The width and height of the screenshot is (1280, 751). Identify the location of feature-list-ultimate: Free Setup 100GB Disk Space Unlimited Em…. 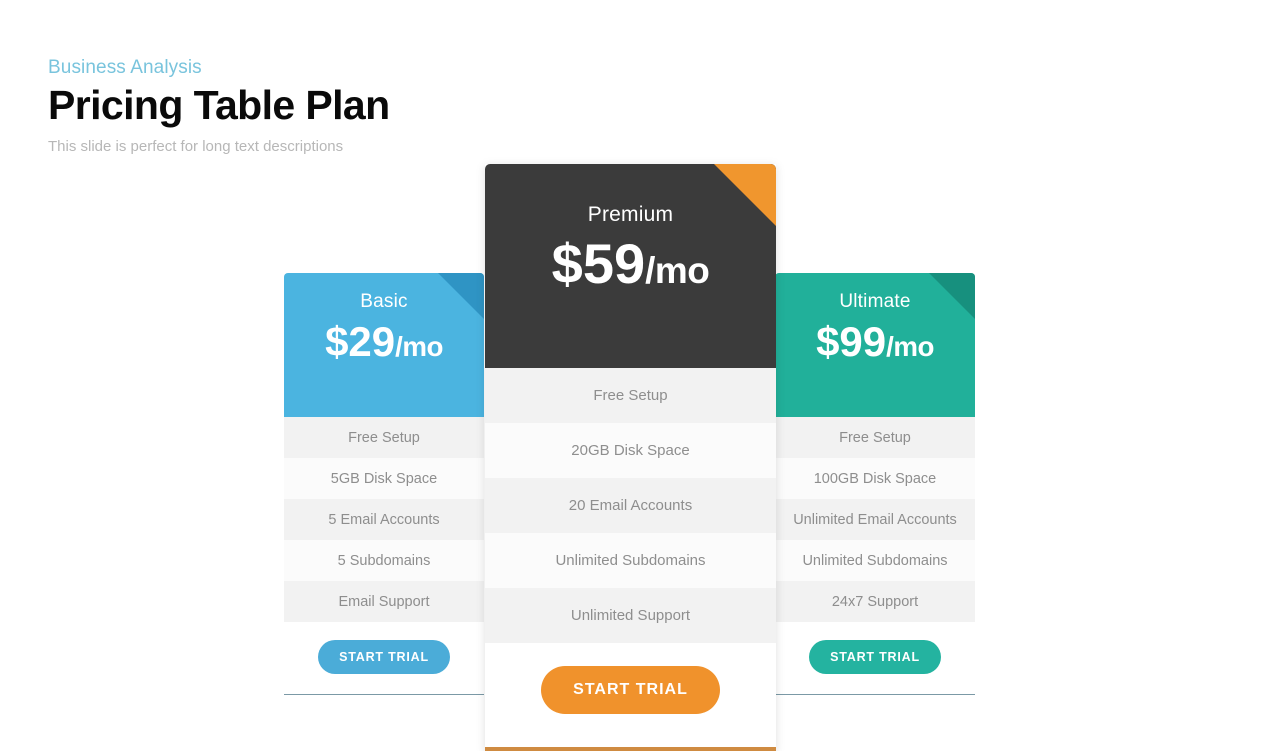
(875, 519).